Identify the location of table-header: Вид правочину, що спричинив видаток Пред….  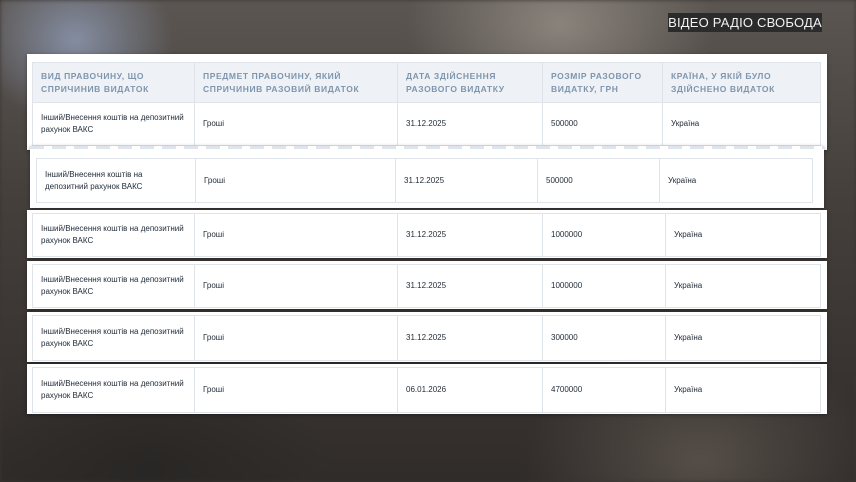
(426, 83).